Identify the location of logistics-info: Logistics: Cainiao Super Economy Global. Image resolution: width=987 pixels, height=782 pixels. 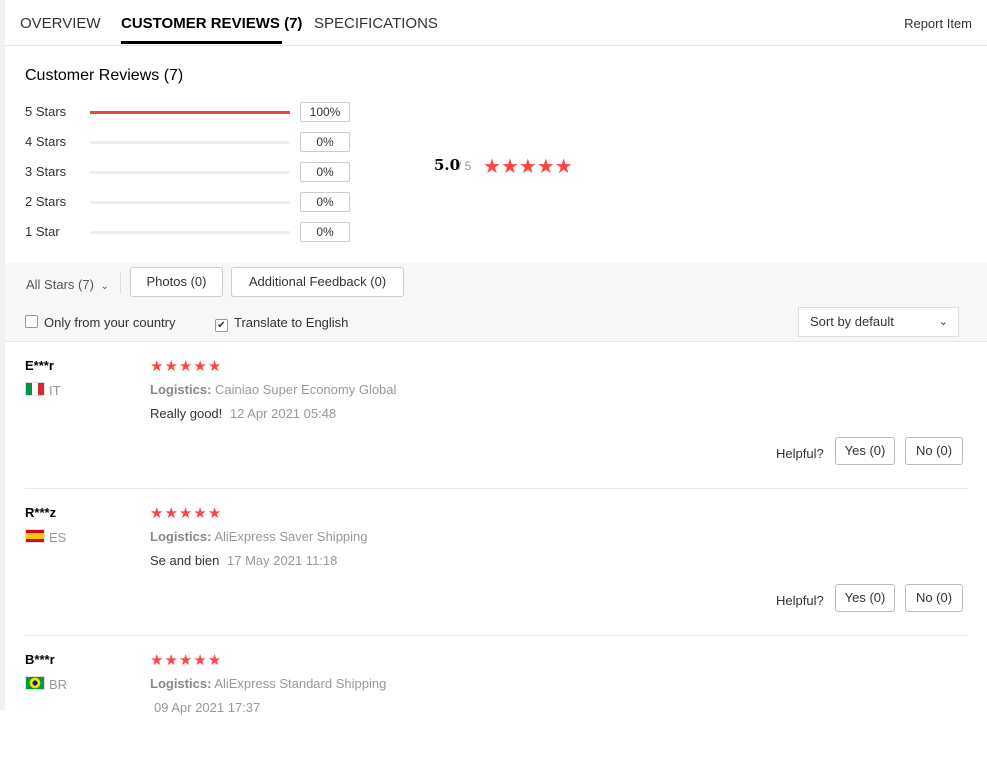
(273, 389).